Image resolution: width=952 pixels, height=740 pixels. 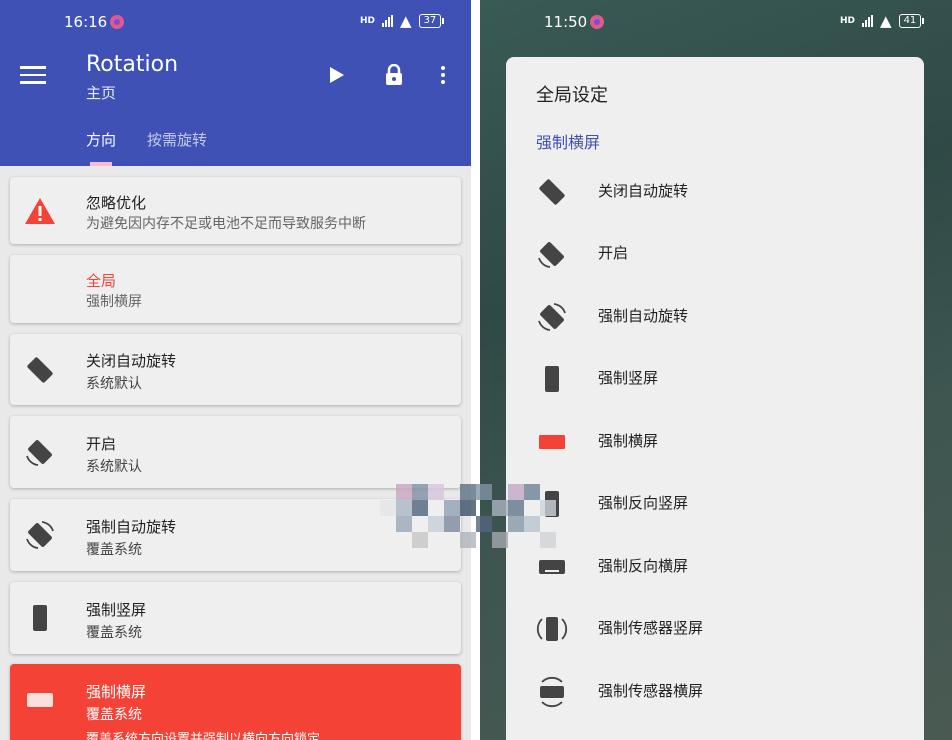 I want to click on status-bar: 11:50 HD ▲ 41, so click(x=716, y=22).